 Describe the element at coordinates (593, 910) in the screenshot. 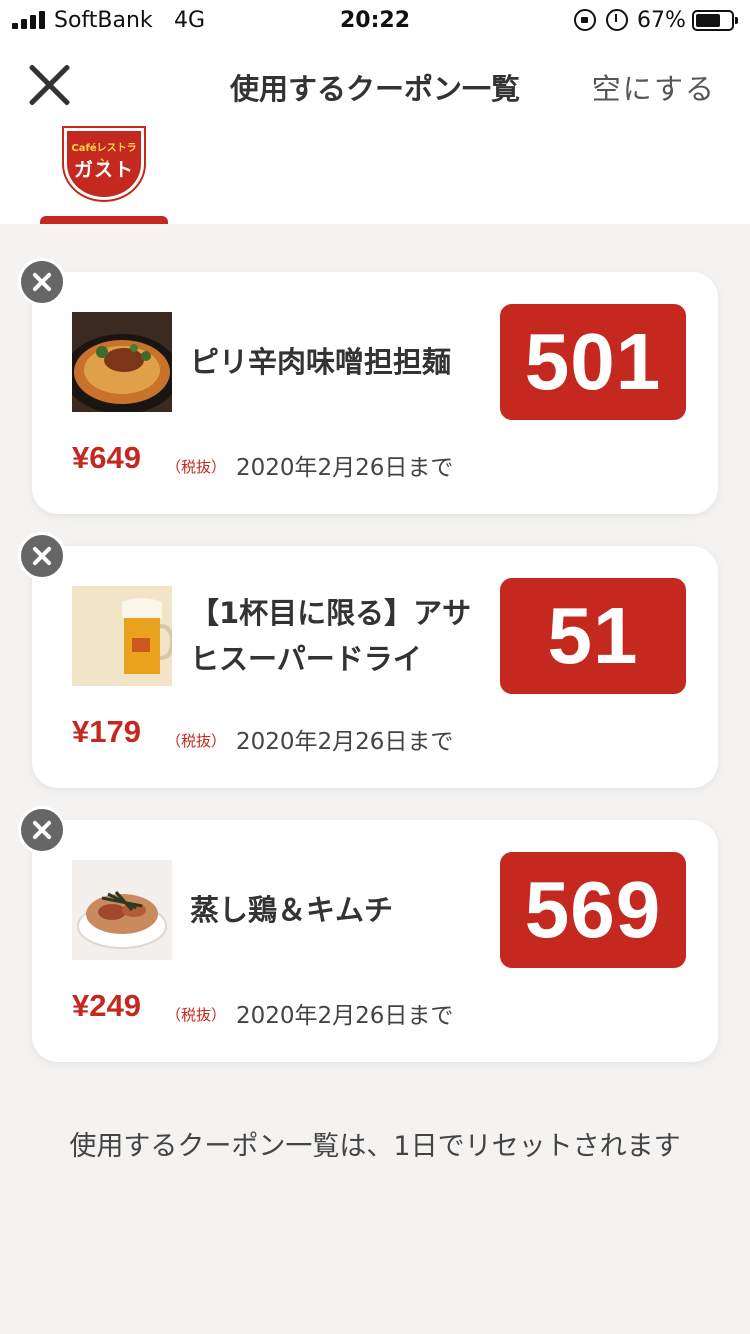

I see `coupon-code: 569` at that location.